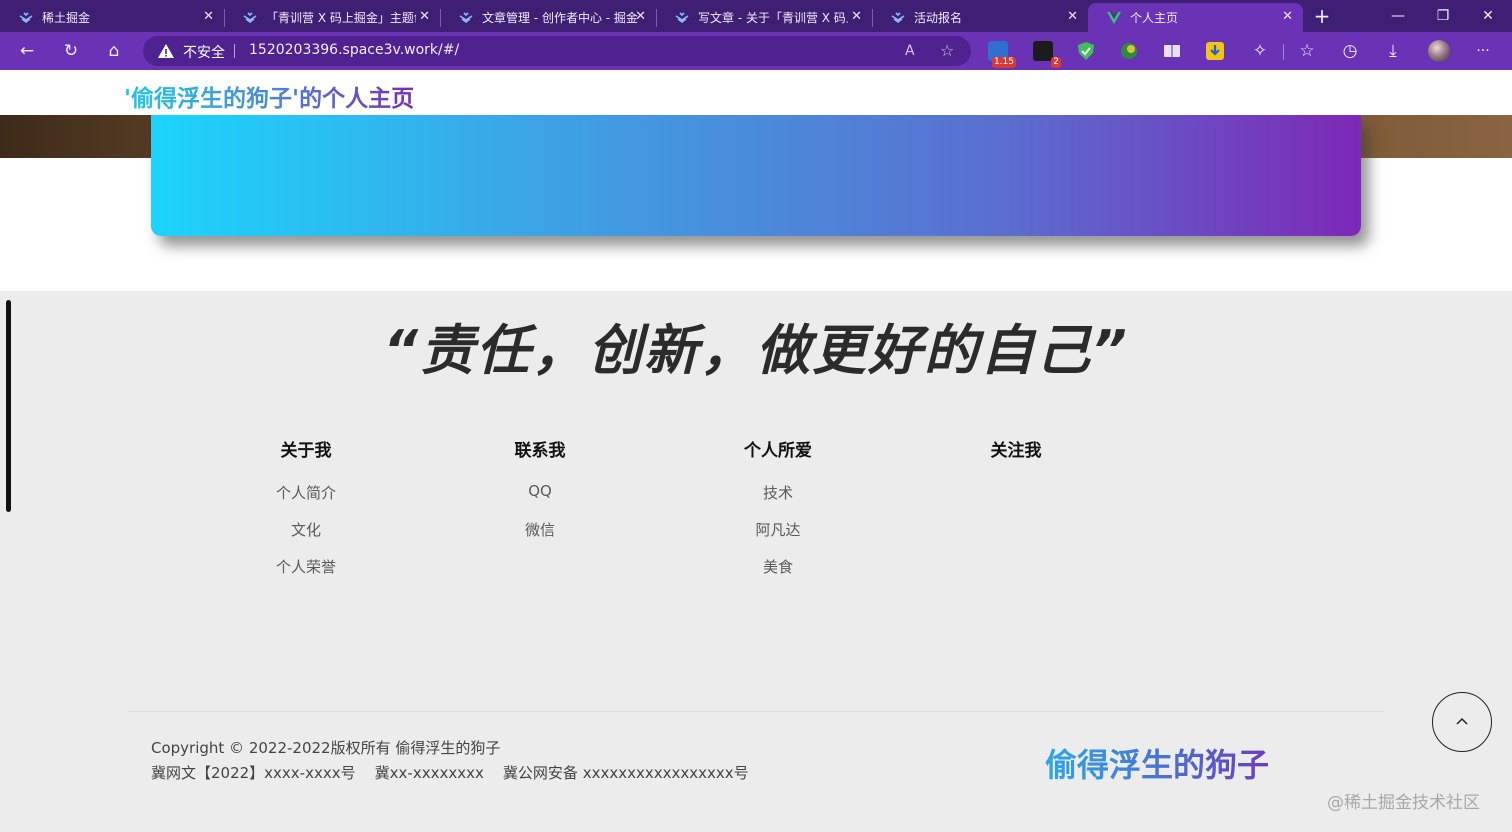  I want to click on tab-title: 个人主页, so click(1154, 18).